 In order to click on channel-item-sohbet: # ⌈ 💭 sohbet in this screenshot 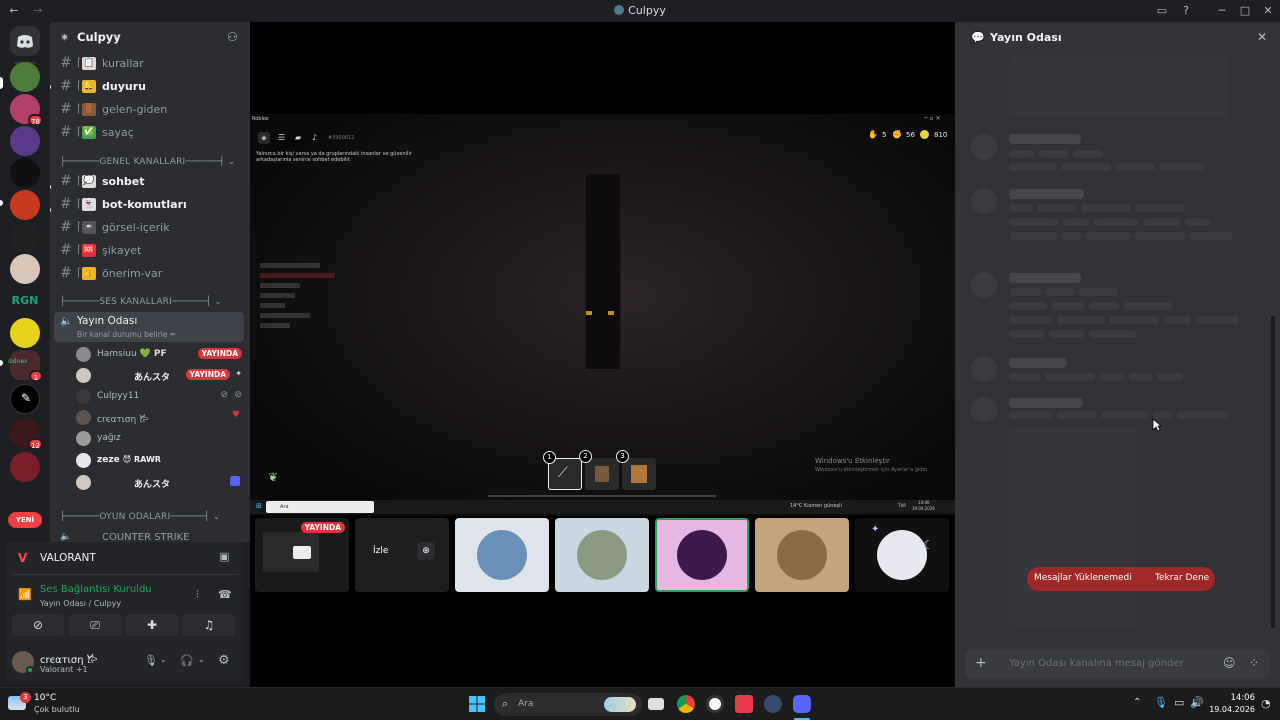, I will do `click(150, 182)`.